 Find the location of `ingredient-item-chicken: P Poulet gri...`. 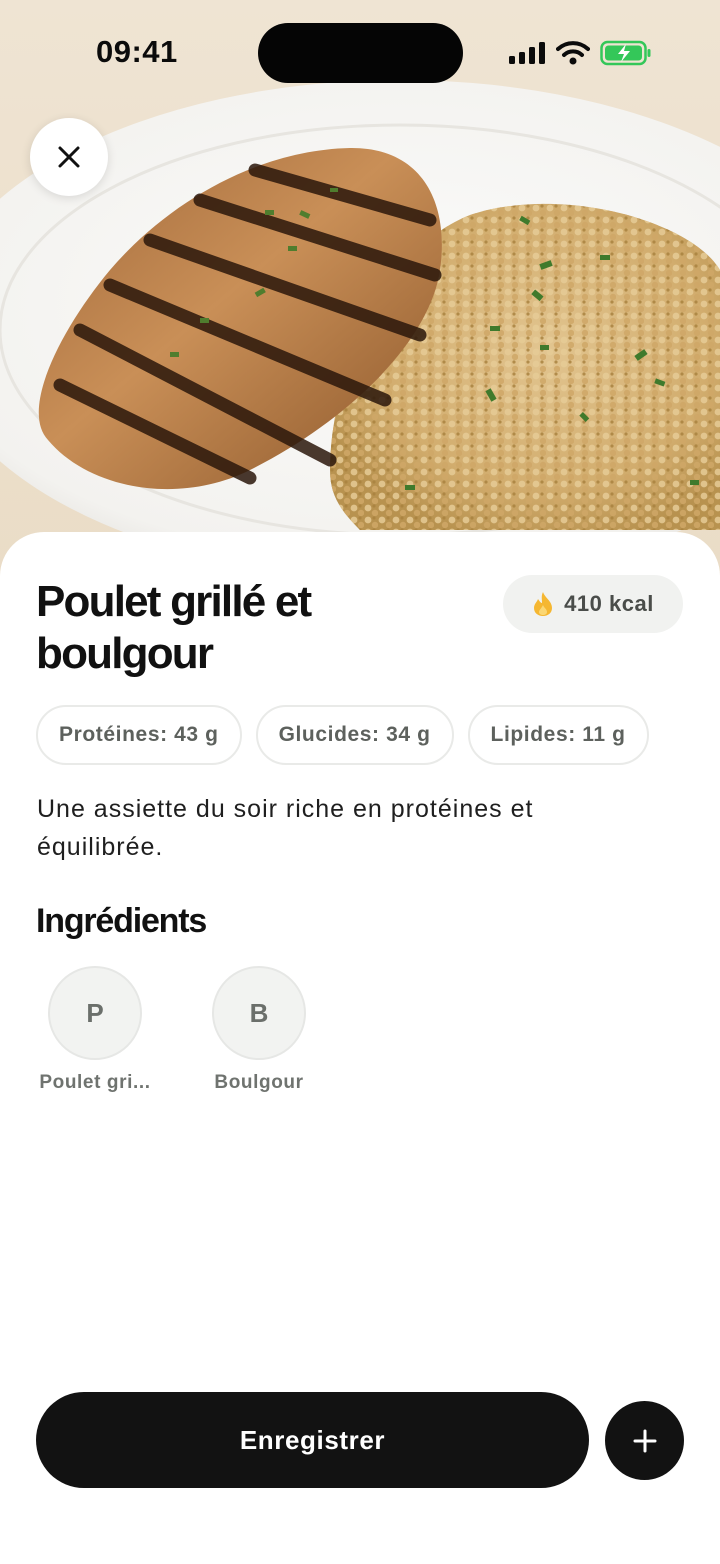

ingredient-item-chicken: P Poulet gri... is located at coordinates (95, 1030).